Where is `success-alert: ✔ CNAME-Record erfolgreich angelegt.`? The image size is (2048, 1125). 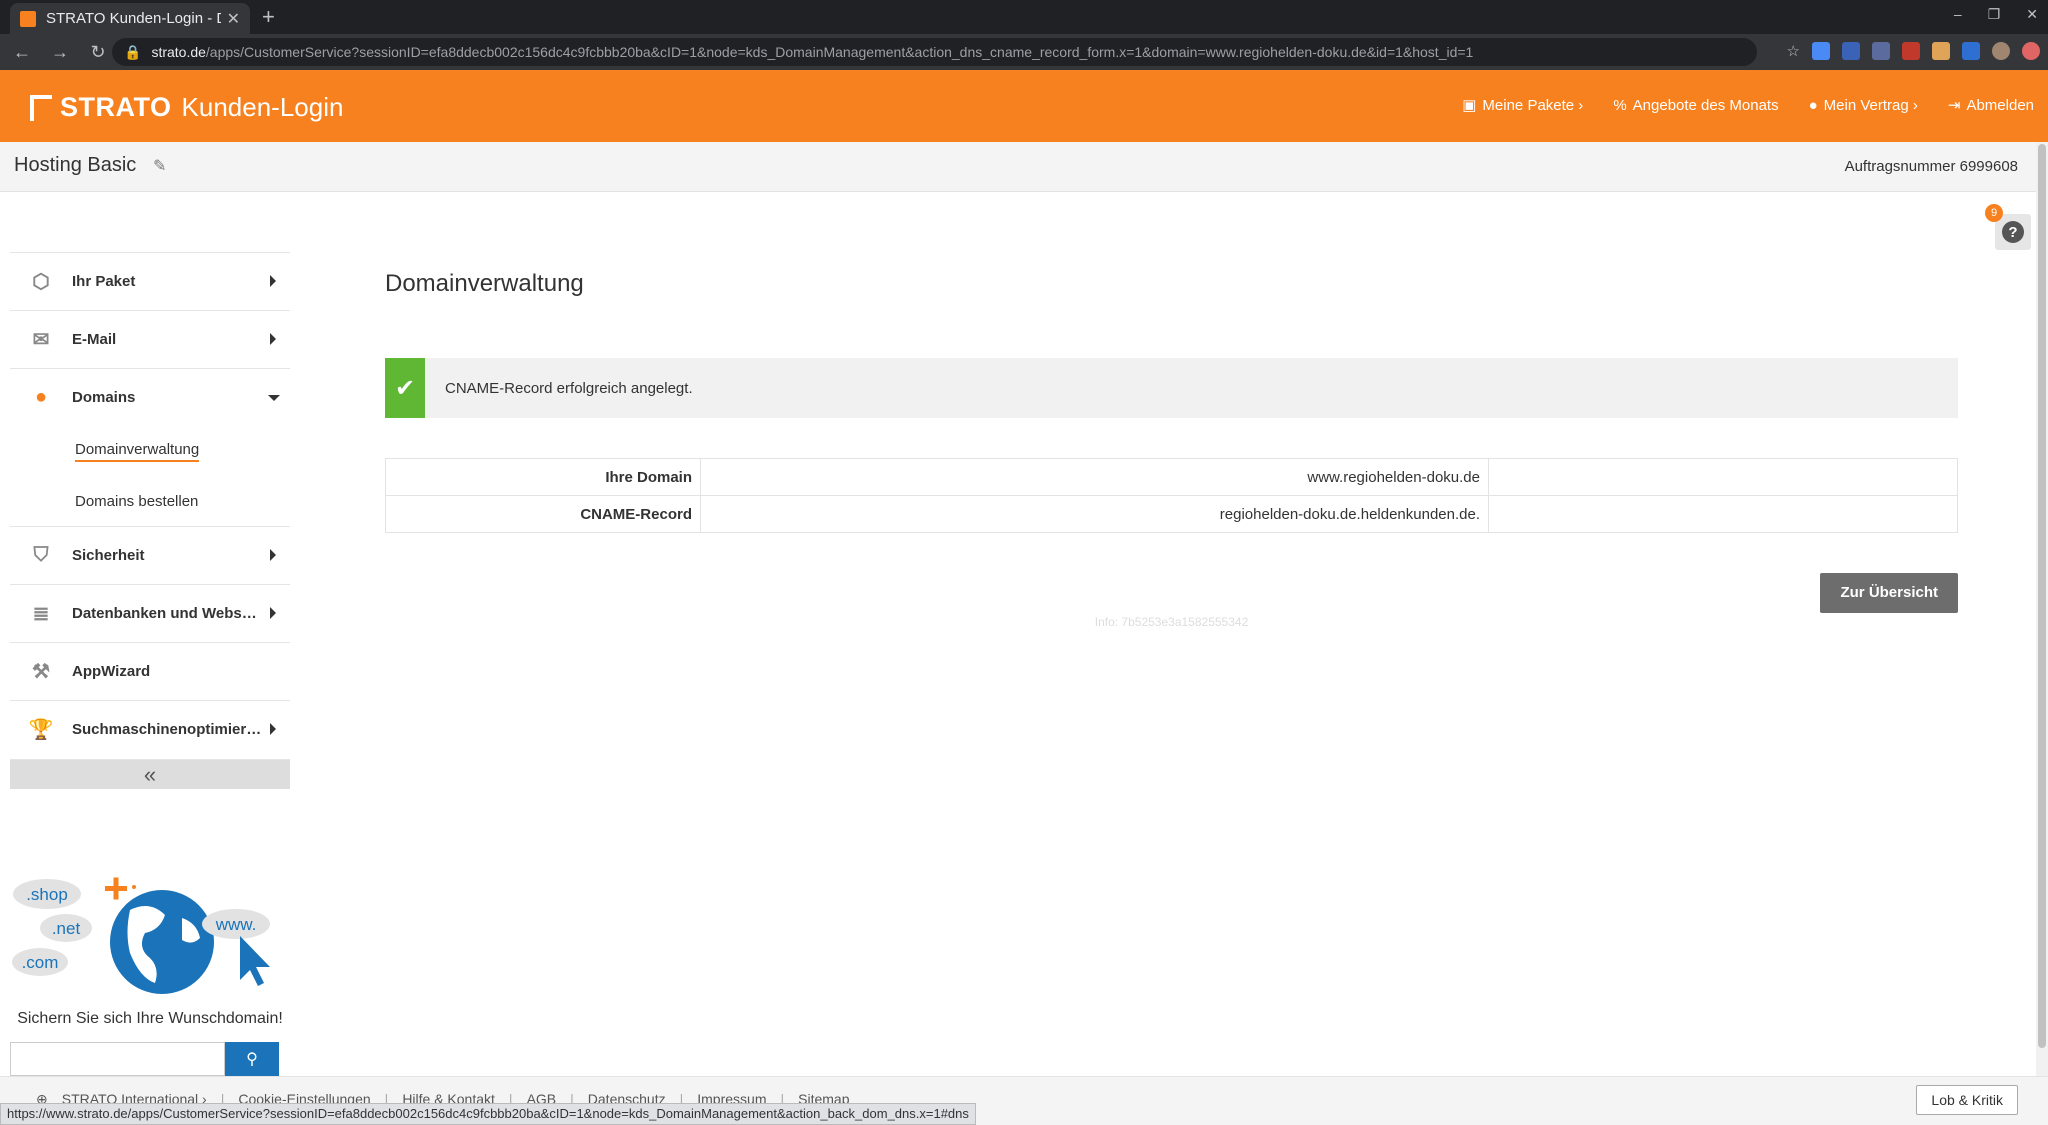 success-alert: ✔ CNAME-Record erfolgreich angelegt. is located at coordinates (1171, 388).